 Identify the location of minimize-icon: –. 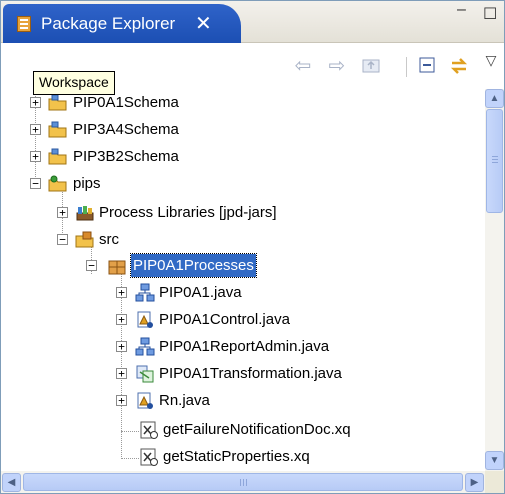
(461, 10).